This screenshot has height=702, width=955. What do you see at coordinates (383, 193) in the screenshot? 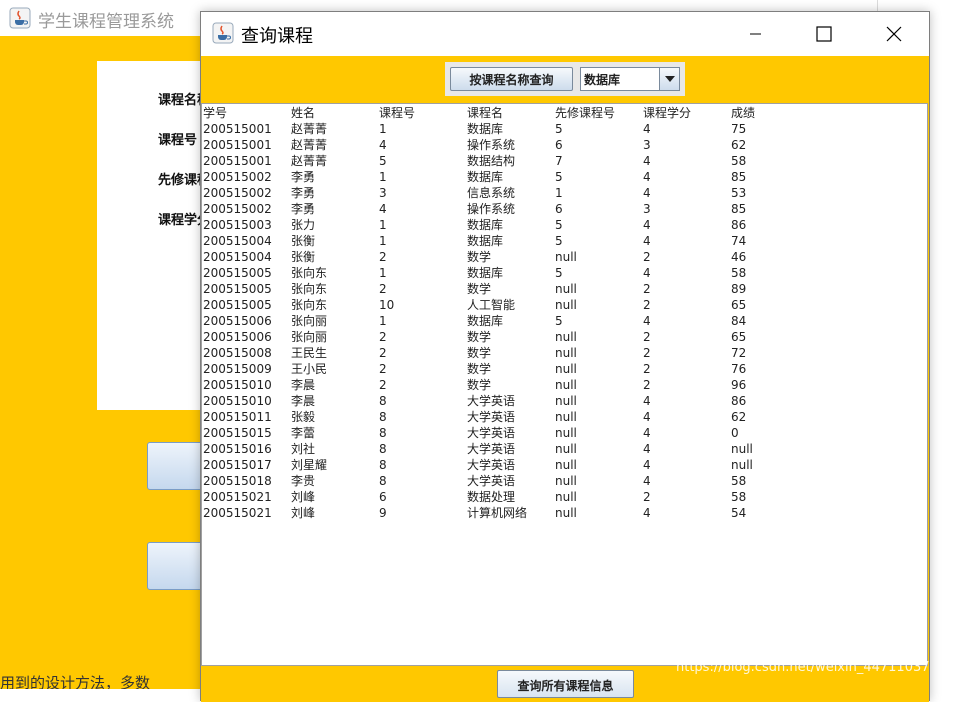
I see `cell-course-id: 3` at bounding box center [383, 193].